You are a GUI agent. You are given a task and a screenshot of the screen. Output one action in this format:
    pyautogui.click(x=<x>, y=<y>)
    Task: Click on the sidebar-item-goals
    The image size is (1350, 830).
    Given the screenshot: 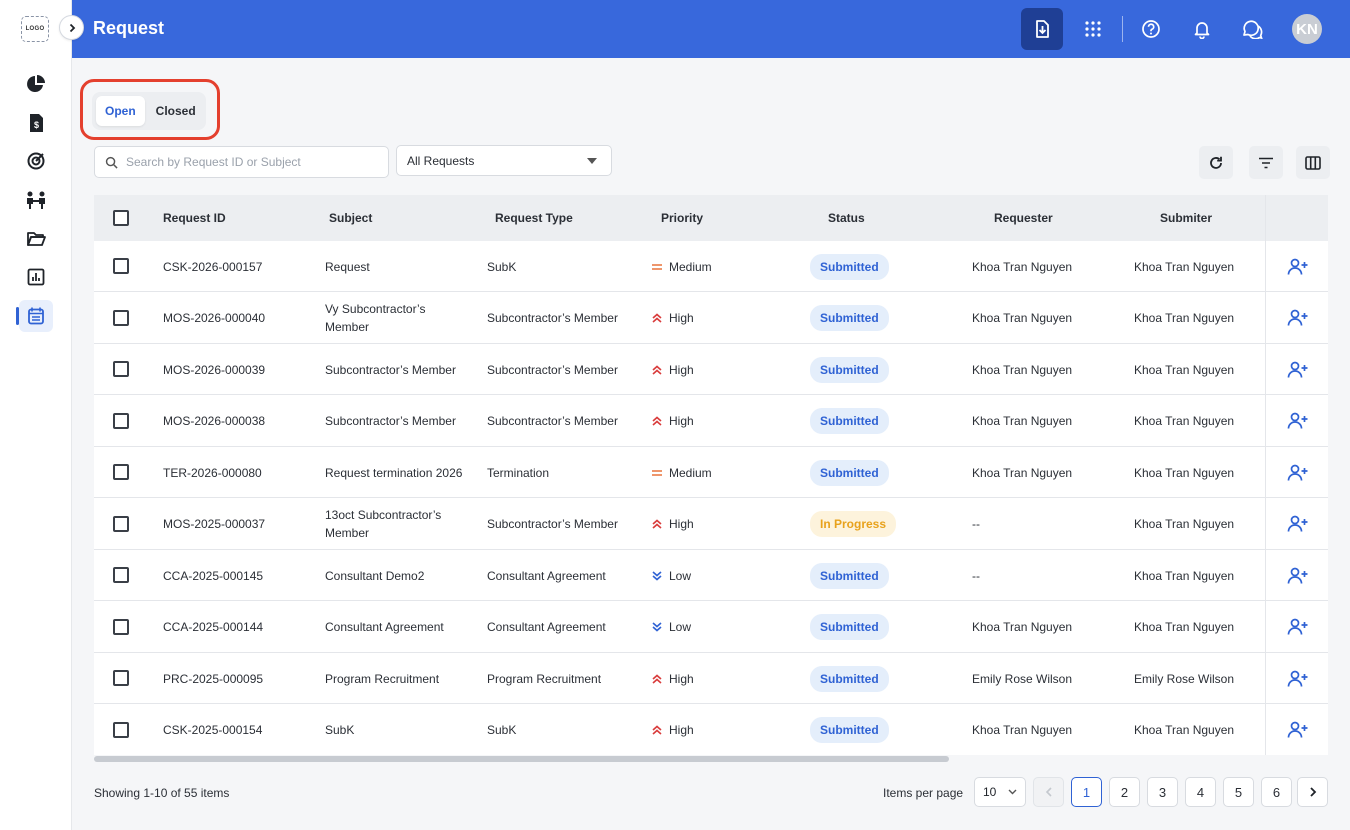 What is the action you would take?
    pyautogui.click(x=36, y=161)
    